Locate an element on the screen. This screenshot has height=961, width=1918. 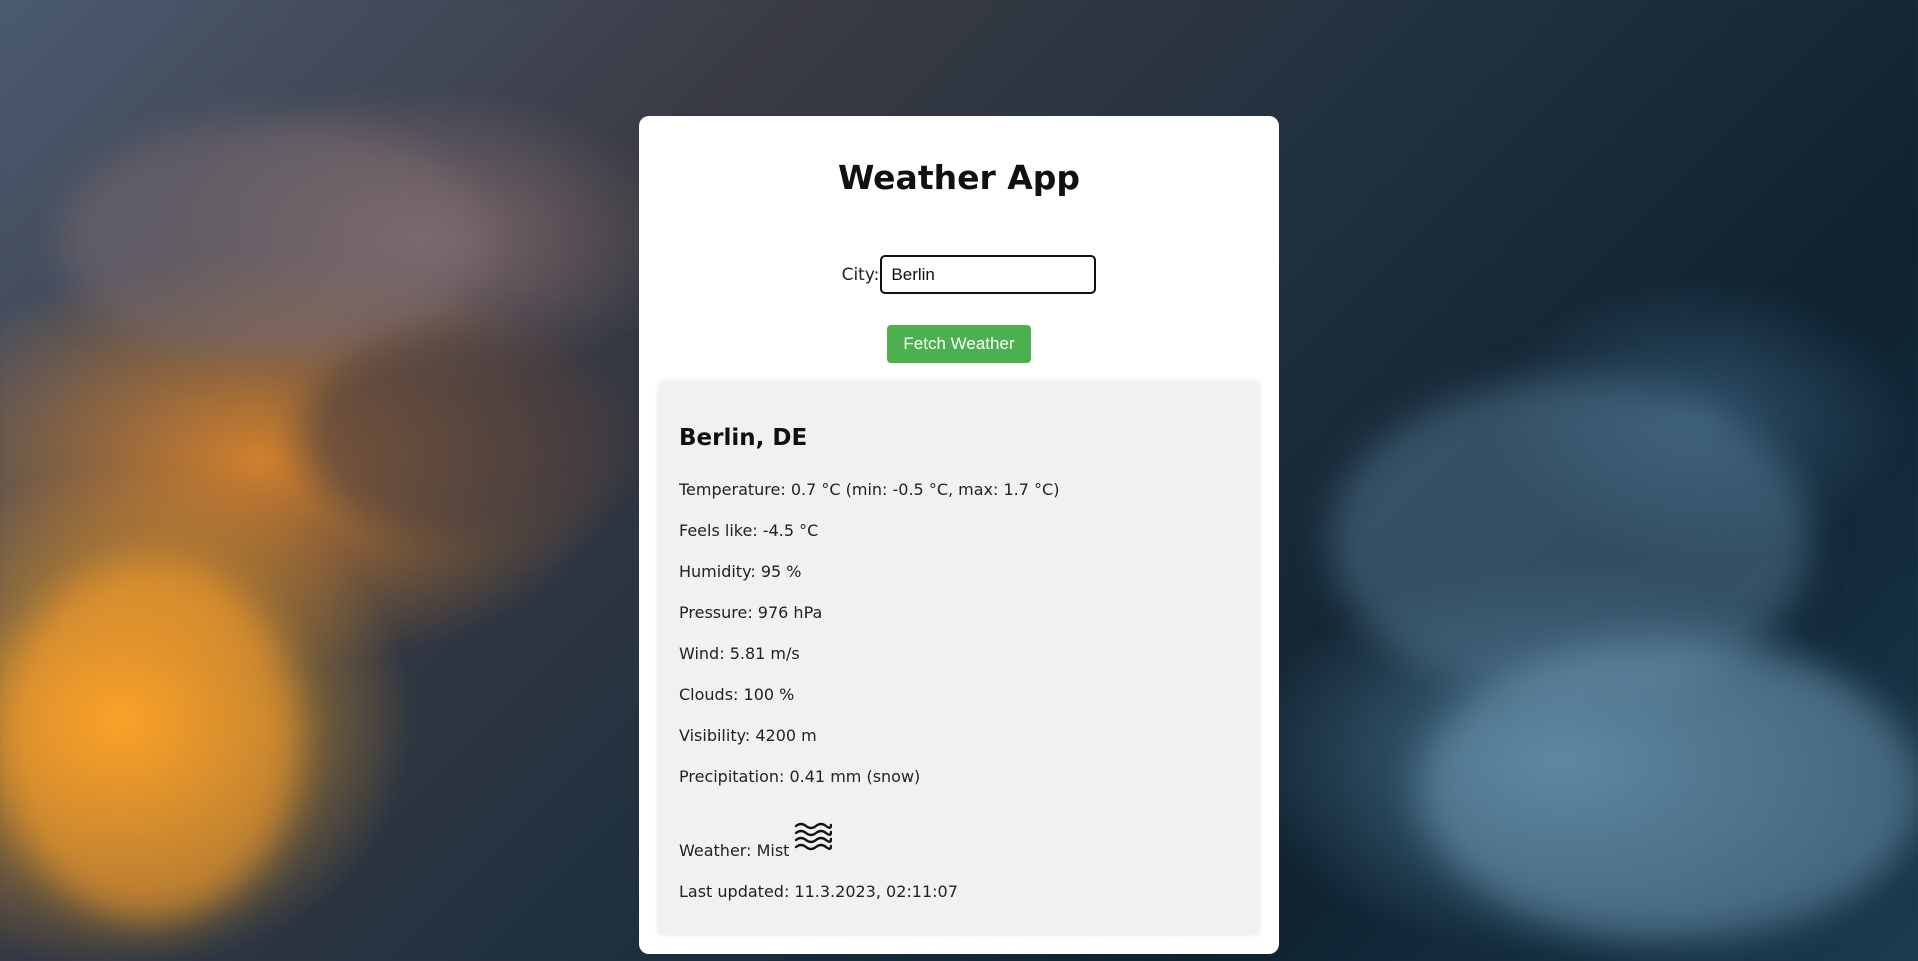
last-updated-text: Last updated: 11.3.2023, 02:11:07 is located at coordinates (818, 891).